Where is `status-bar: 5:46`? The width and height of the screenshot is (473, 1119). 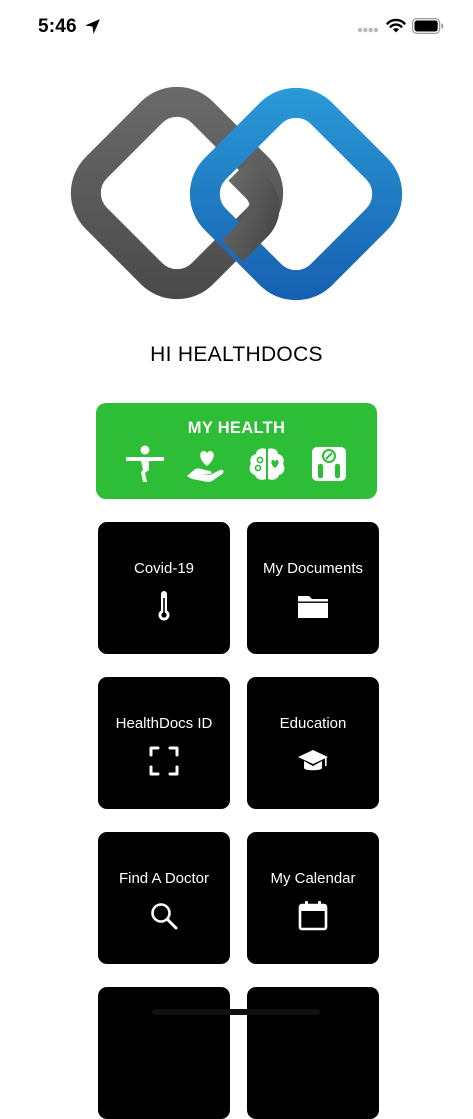
status-bar: 5:46 is located at coordinates (236, 27).